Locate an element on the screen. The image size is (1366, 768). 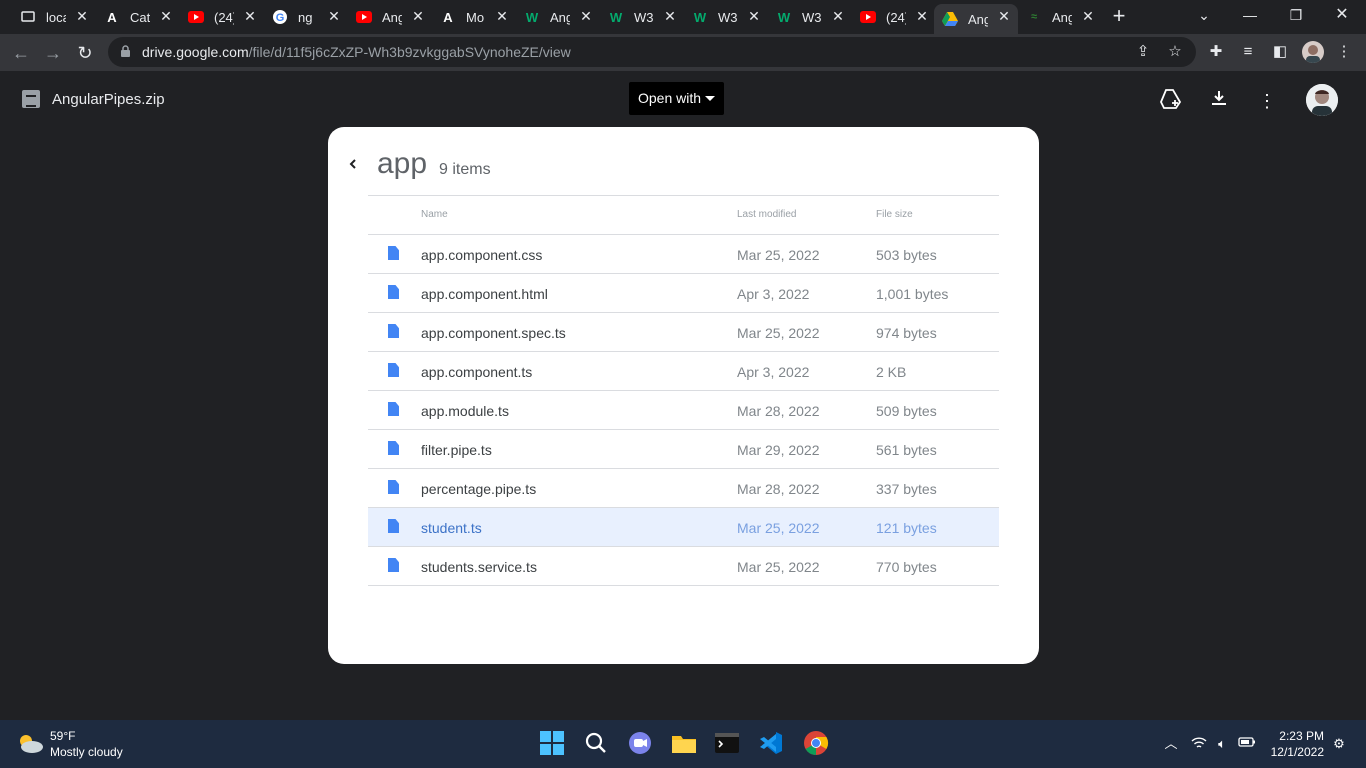
minimize-icon: — is located at coordinates (1250, 15).